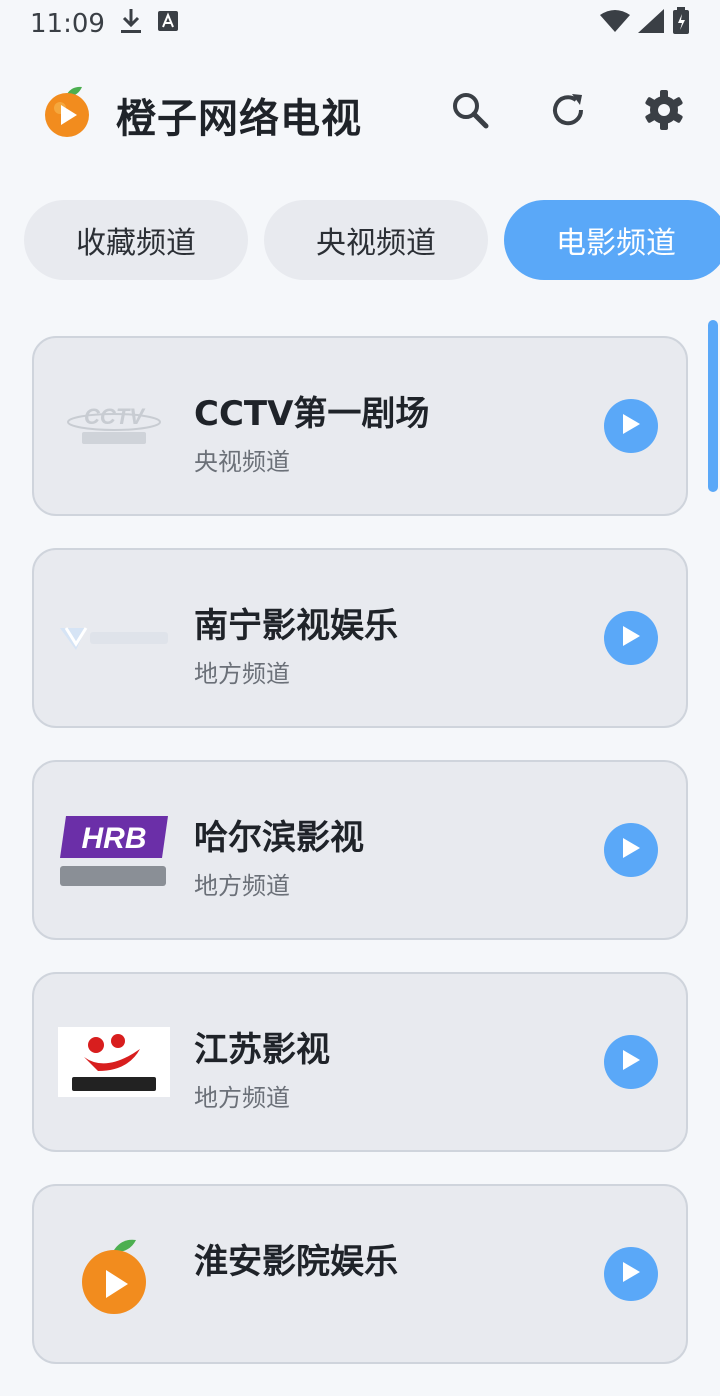 Image resolution: width=720 pixels, height=1396 pixels. I want to click on channel-name: CCTV第一剧场, so click(312, 414).